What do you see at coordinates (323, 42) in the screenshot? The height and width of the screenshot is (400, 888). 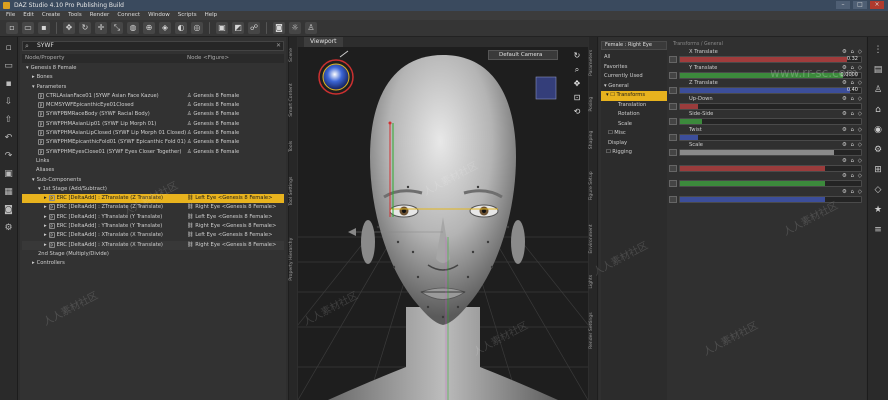 I see `viewport-tab: Viewport` at bounding box center [323, 42].